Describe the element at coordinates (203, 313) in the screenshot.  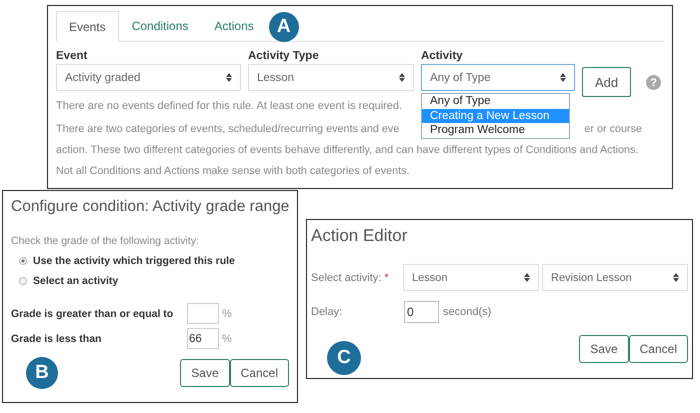
I see `input-field` at that location.